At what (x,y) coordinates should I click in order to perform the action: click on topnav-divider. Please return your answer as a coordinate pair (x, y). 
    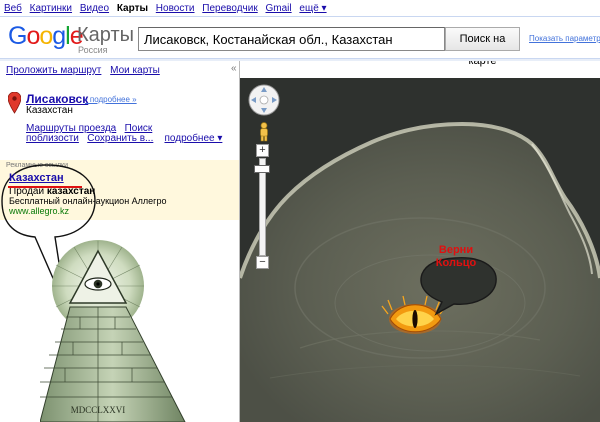
    Looking at the image, I should click on (300, 16).